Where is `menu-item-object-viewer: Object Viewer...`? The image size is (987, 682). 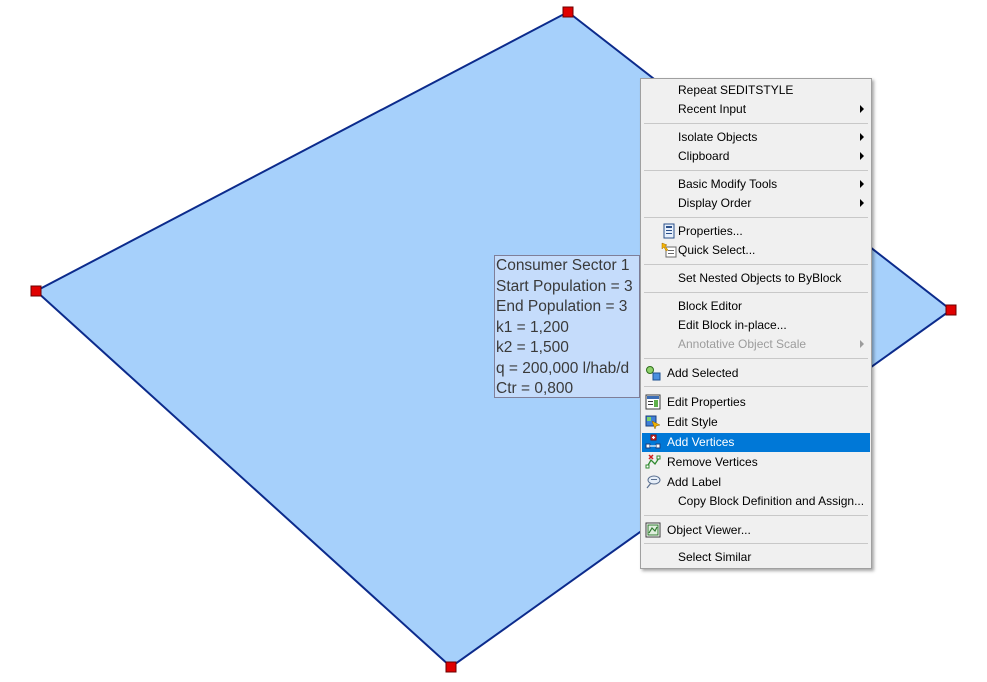 menu-item-object-viewer: Object Viewer... is located at coordinates (756, 530).